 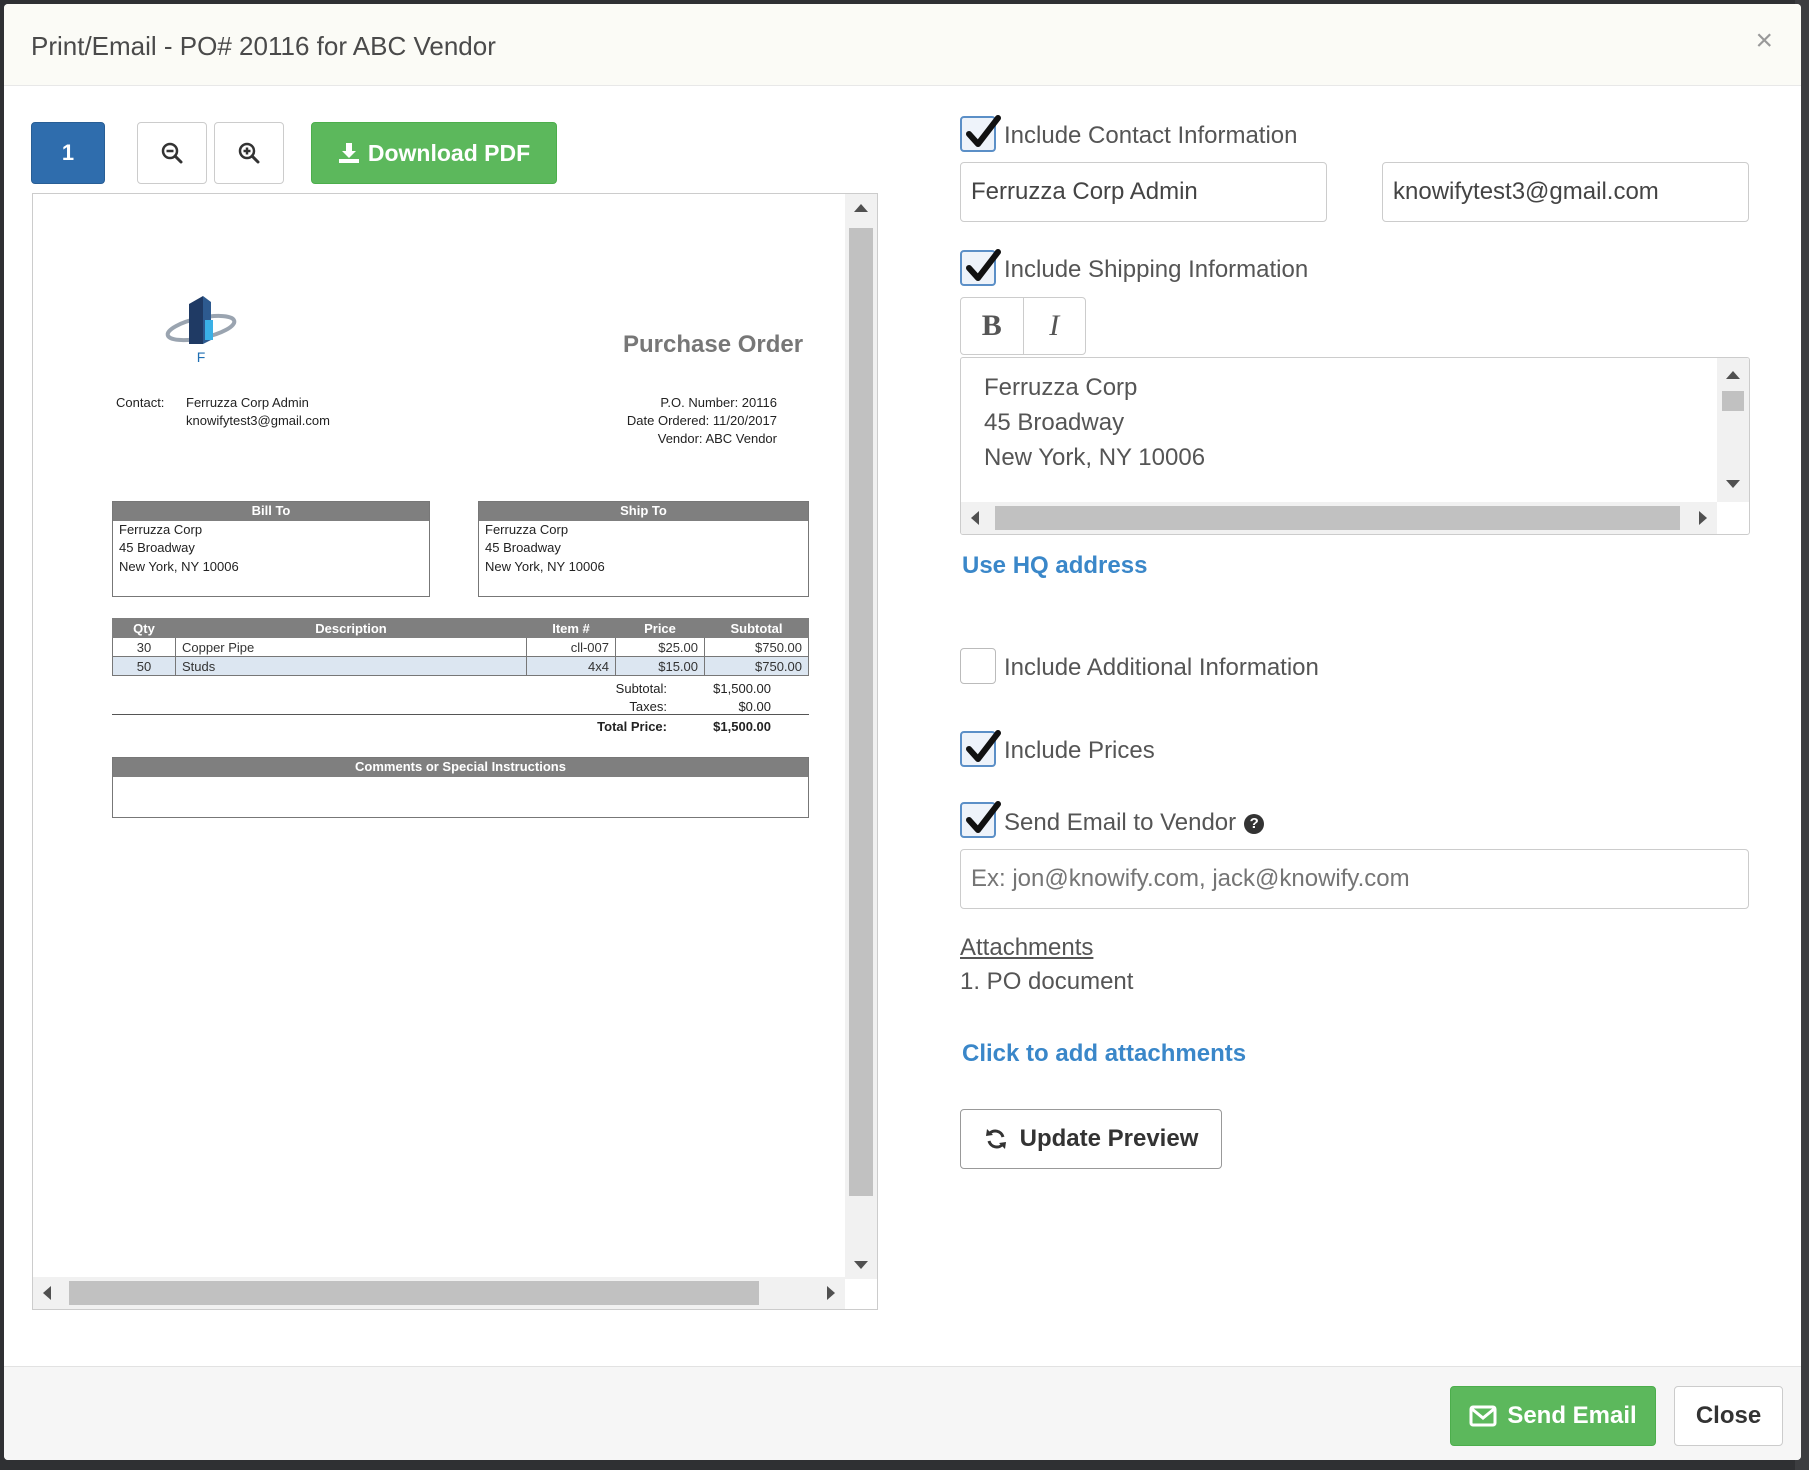 I want to click on send-email-button: Send Email, so click(x=1553, y=1416).